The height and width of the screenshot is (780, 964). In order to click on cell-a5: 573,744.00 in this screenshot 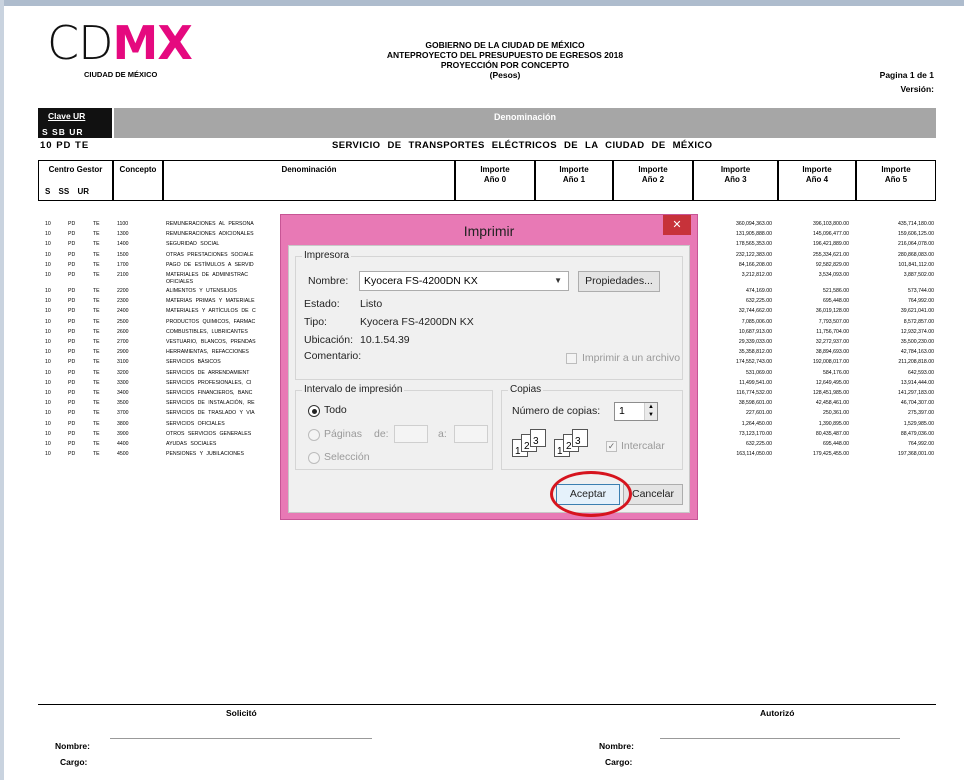, I will do `click(921, 291)`.